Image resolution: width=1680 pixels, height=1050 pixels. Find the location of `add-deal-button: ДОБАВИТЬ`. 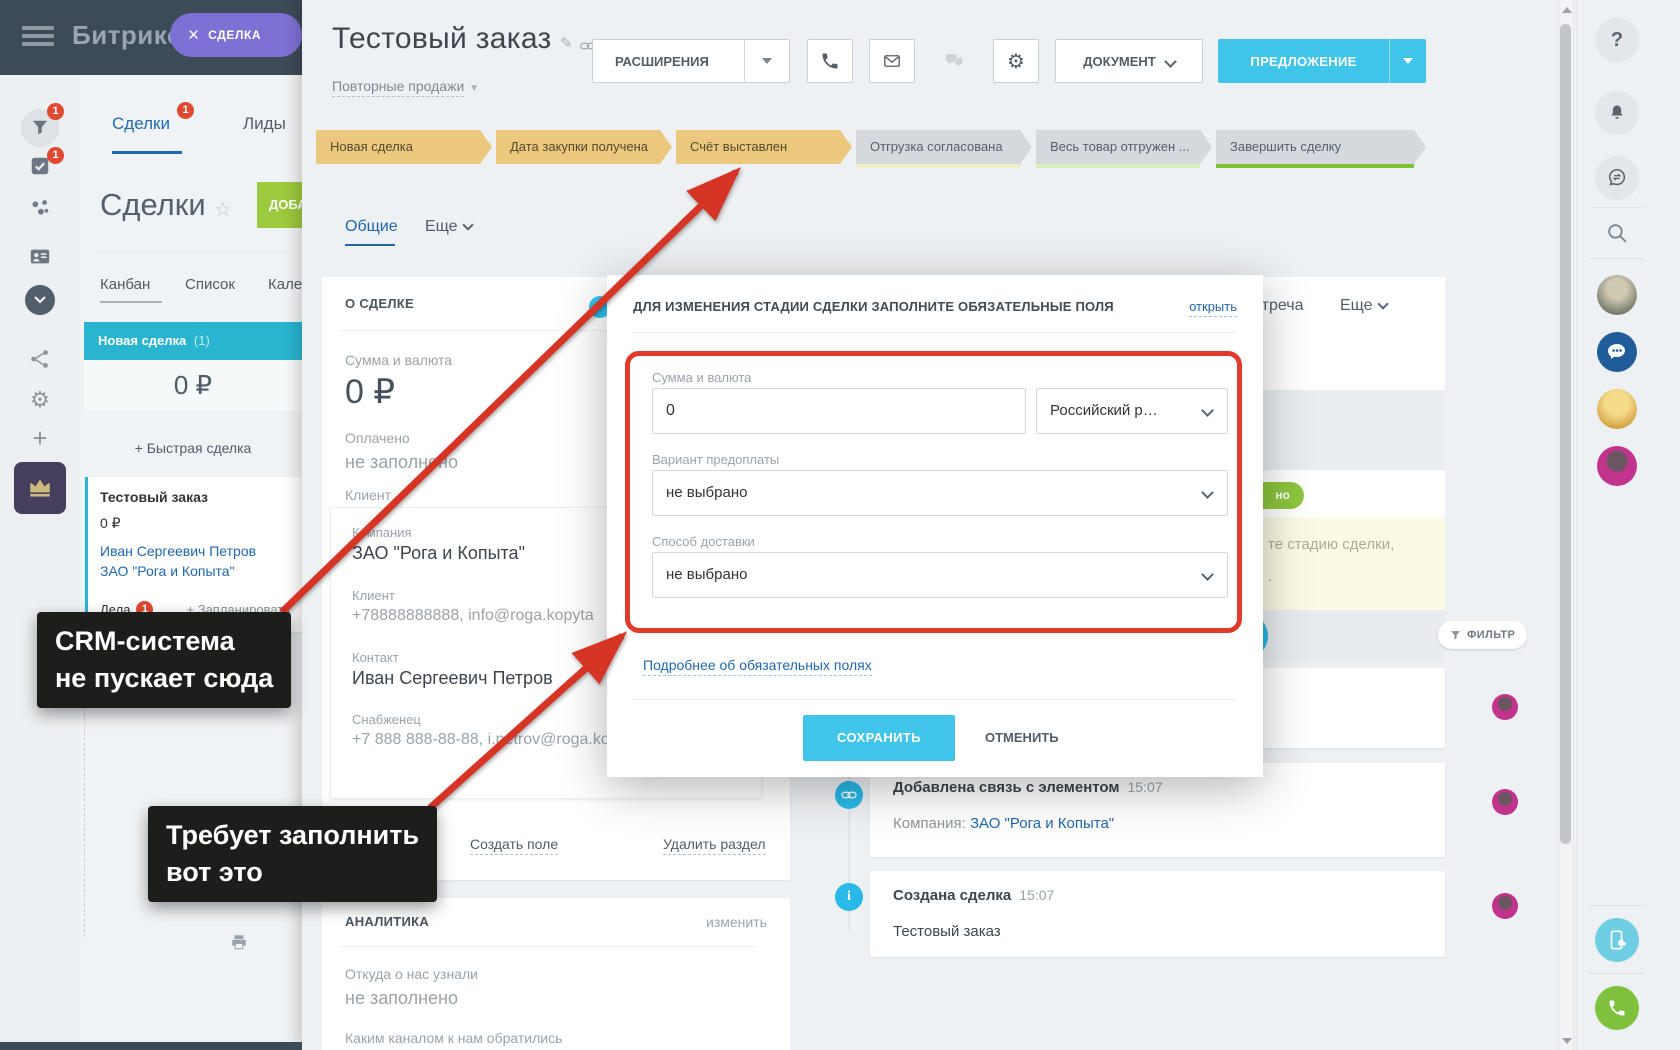

add-deal-button: ДОБАВИТЬ is located at coordinates (279, 205).